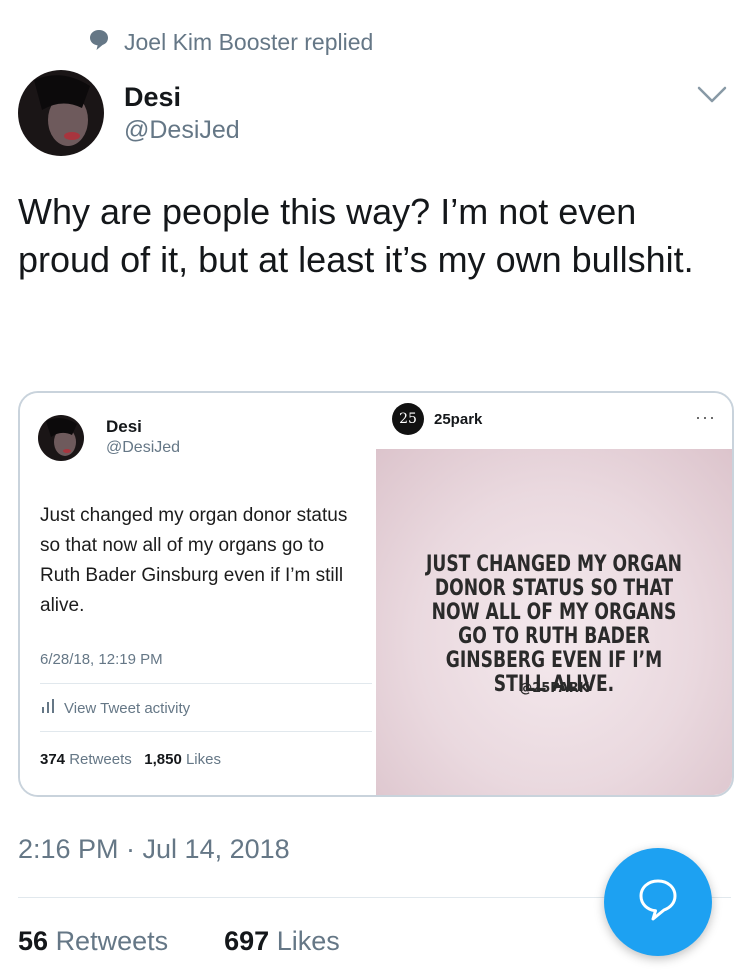 The image size is (749, 975). I want to click on author-handle: @DesiJed, so click(182, 130).